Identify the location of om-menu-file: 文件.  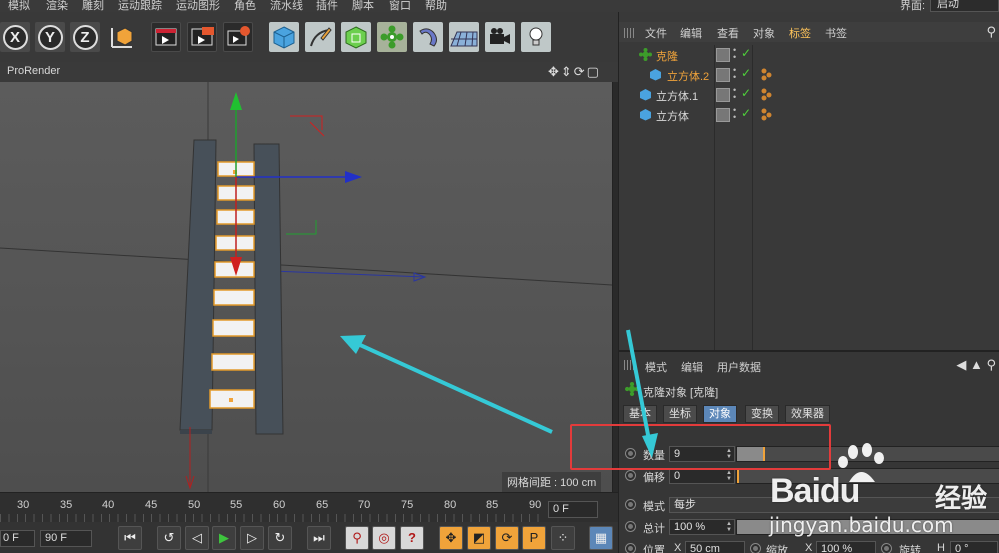
(656, 33).